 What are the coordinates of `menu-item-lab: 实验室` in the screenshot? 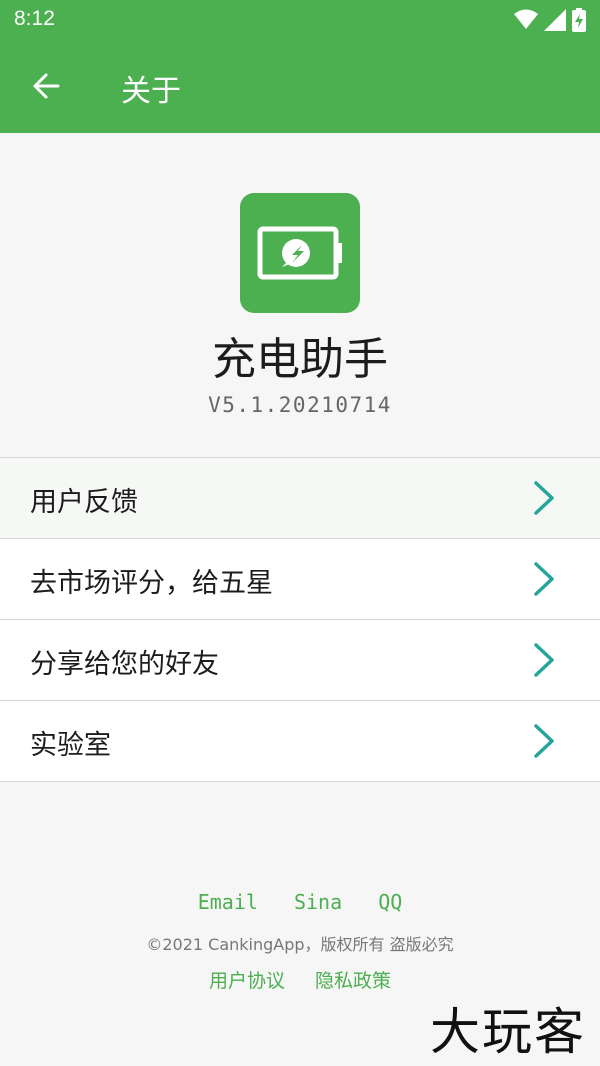 It's located at (300, 741).